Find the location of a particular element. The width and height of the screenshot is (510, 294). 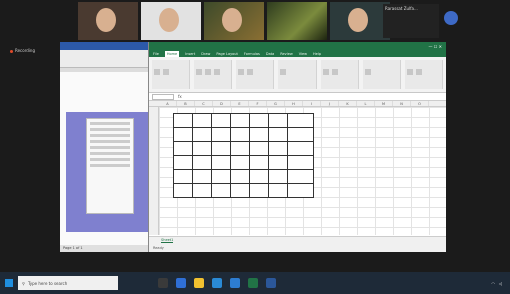

tab-draw: Draw is located at coordinates (205, 54).